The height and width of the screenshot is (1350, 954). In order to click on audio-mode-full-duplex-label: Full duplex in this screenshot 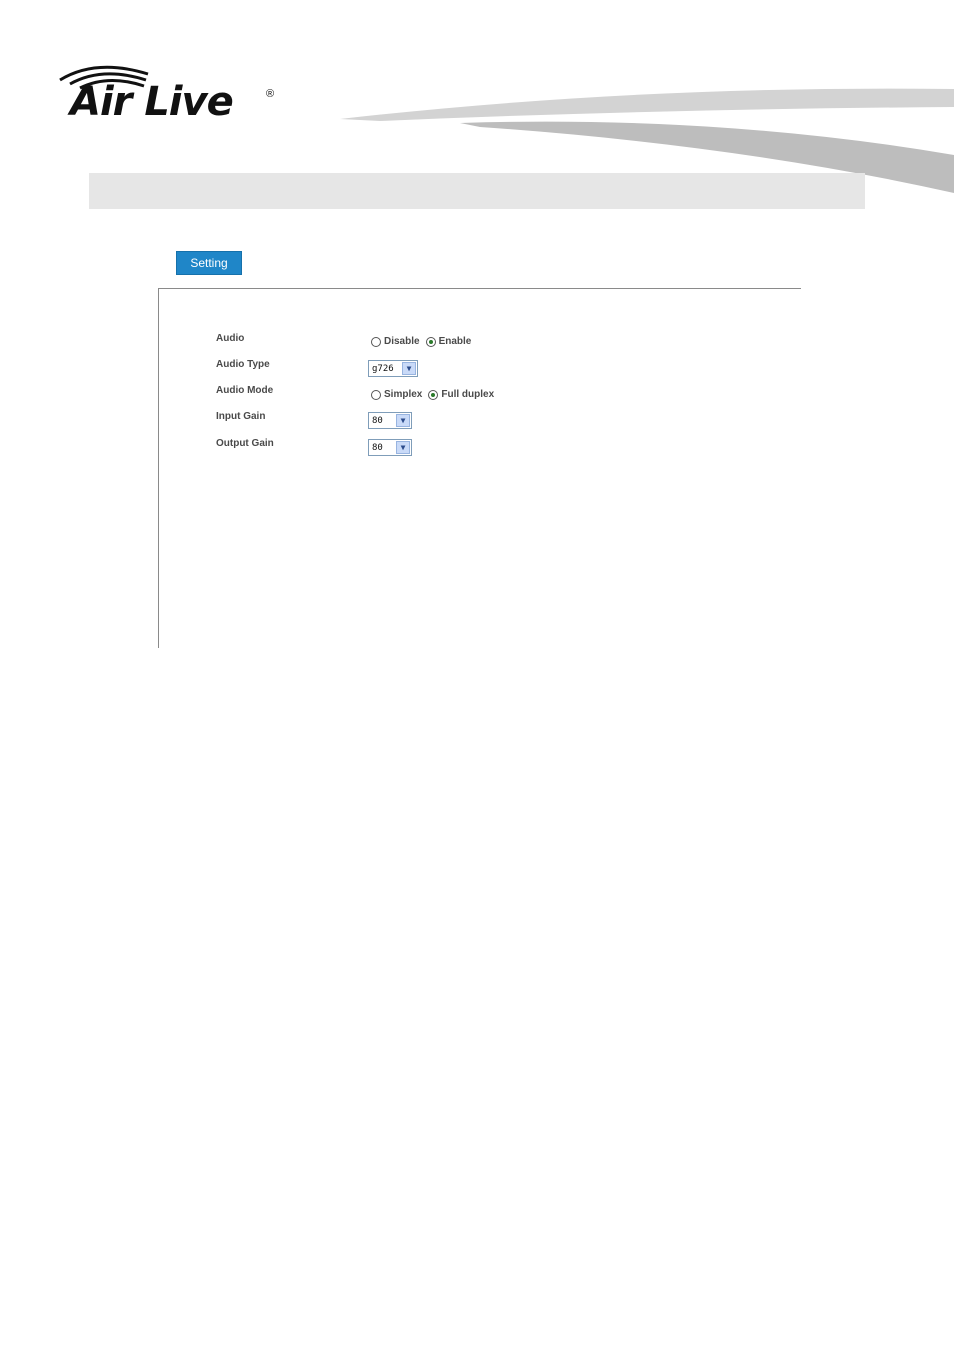, I will do `click(468, 394)`.